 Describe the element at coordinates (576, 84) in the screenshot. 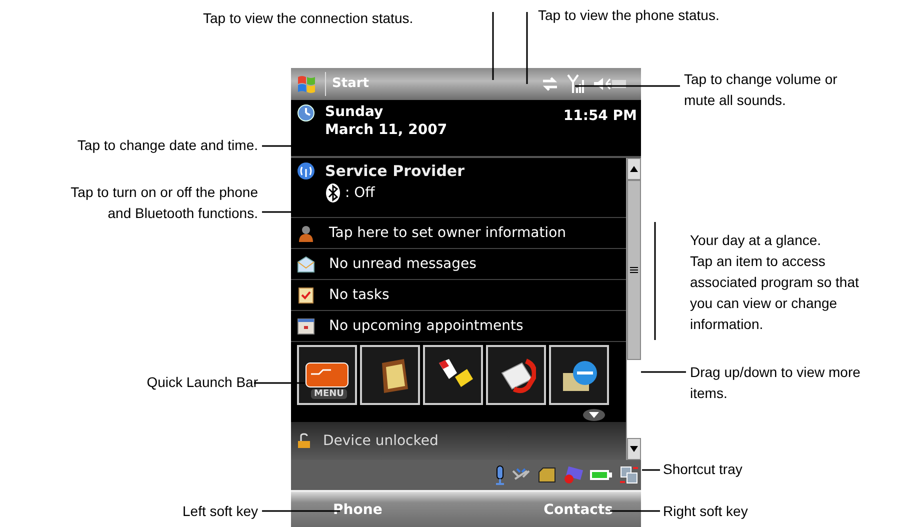

I see `signal-icon` at that location.